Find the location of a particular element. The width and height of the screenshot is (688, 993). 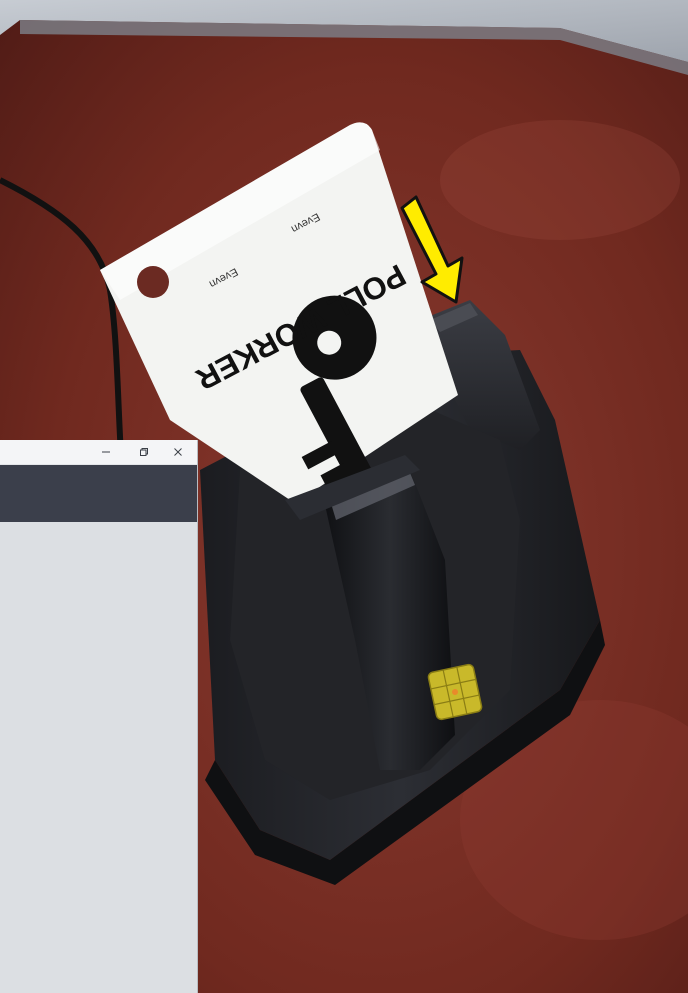

title-bar is located at coordinates (98, 452).